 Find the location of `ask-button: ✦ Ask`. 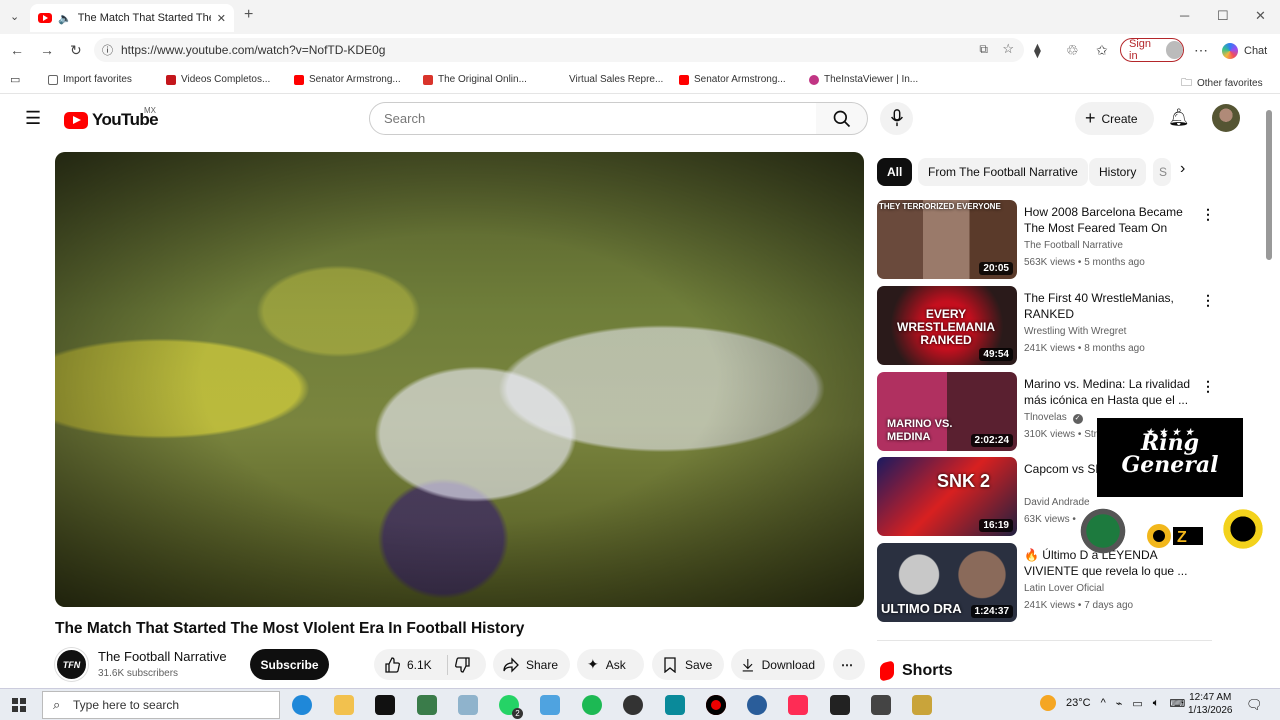

ask-button: ✦ Ask is located at coordinates (610, 664).